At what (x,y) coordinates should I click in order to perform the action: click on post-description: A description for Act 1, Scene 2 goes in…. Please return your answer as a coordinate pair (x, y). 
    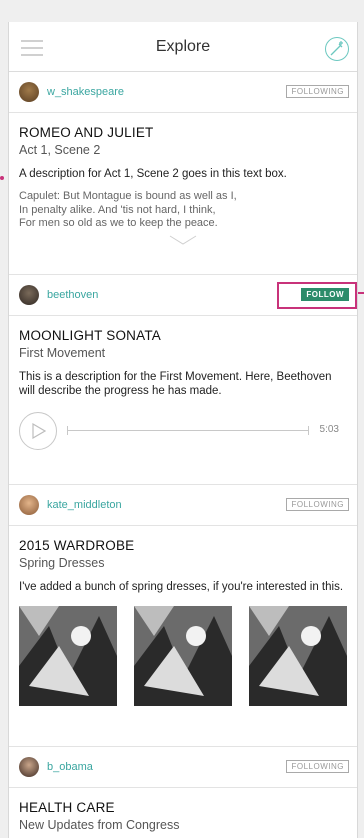
    Looking at the image, I should click on (153, 174).